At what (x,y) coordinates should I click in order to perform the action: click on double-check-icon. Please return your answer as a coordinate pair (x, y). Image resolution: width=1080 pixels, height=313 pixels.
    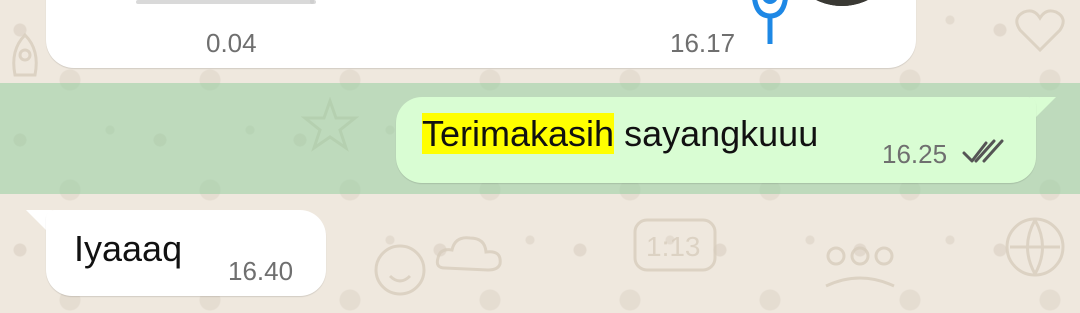
    Looking at the image, I should click on (983, 151).